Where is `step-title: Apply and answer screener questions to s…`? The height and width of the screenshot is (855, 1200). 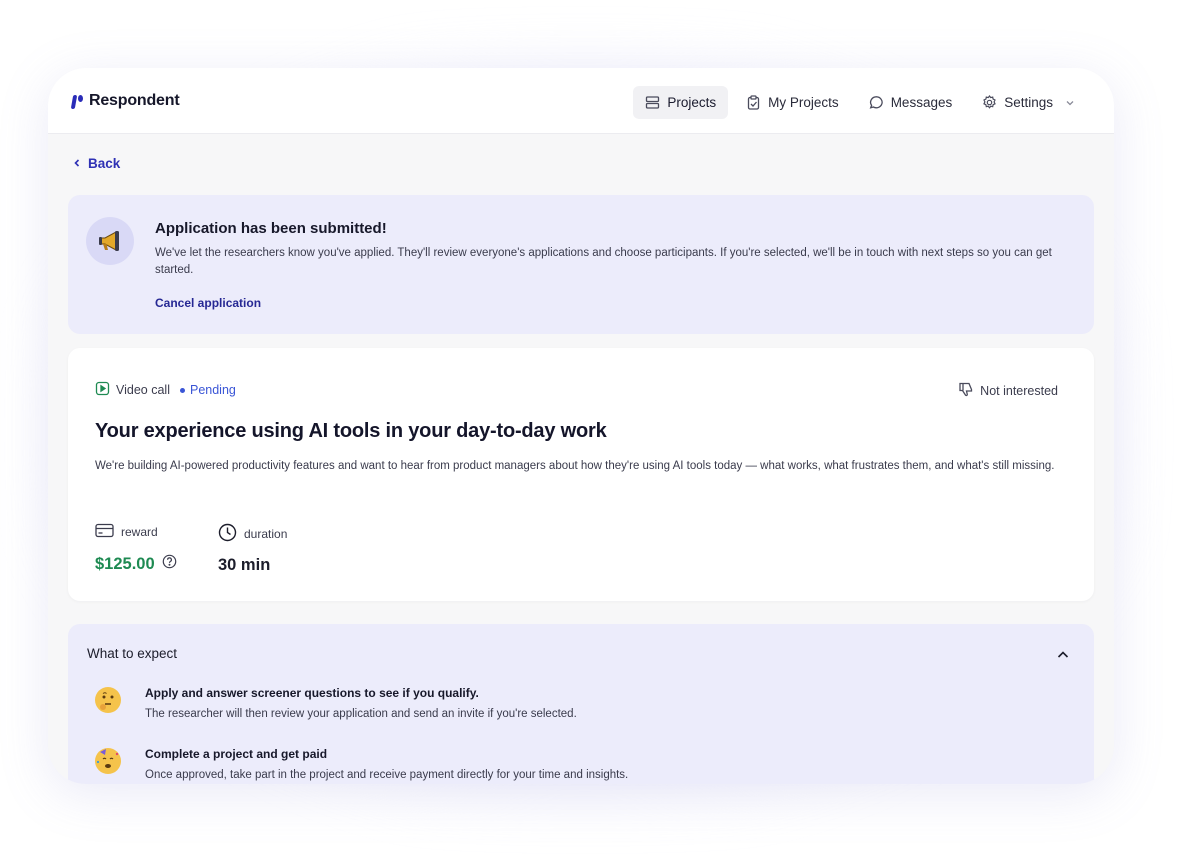
step-title: Apply and answer screener questions to s… is located at coordinates (312, 693).